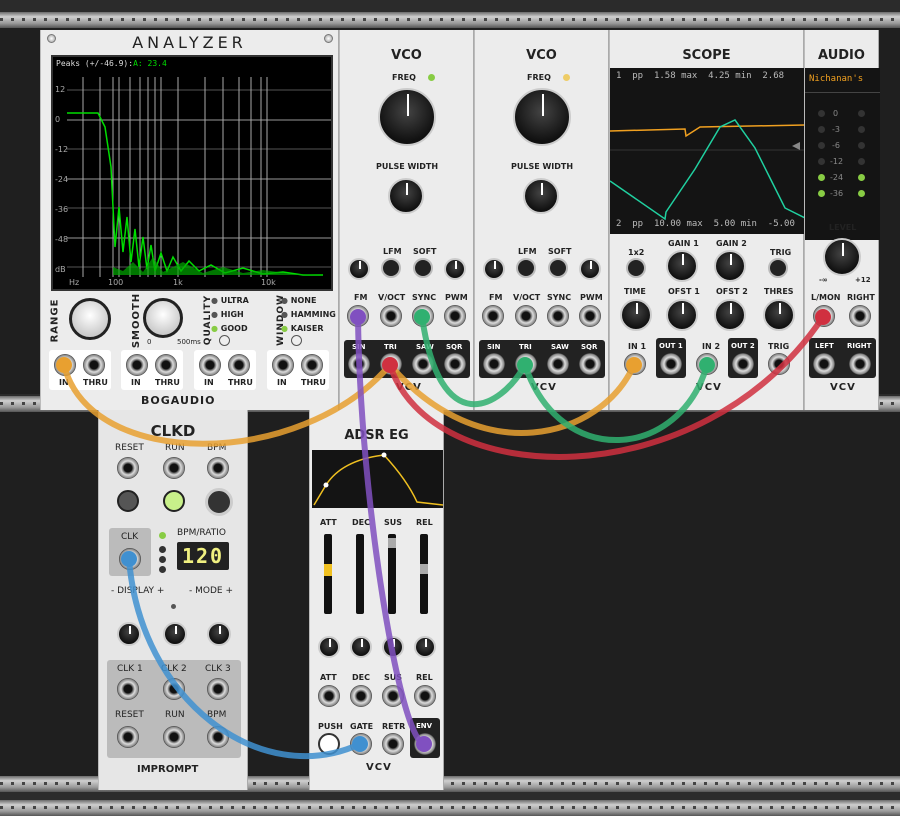 Image resolution: width=900 pixels, height=816 pixels. What do you see at coordinates (361, 744) in the screenshot?
I see `gate-jack` at bounding box center [361, 744].